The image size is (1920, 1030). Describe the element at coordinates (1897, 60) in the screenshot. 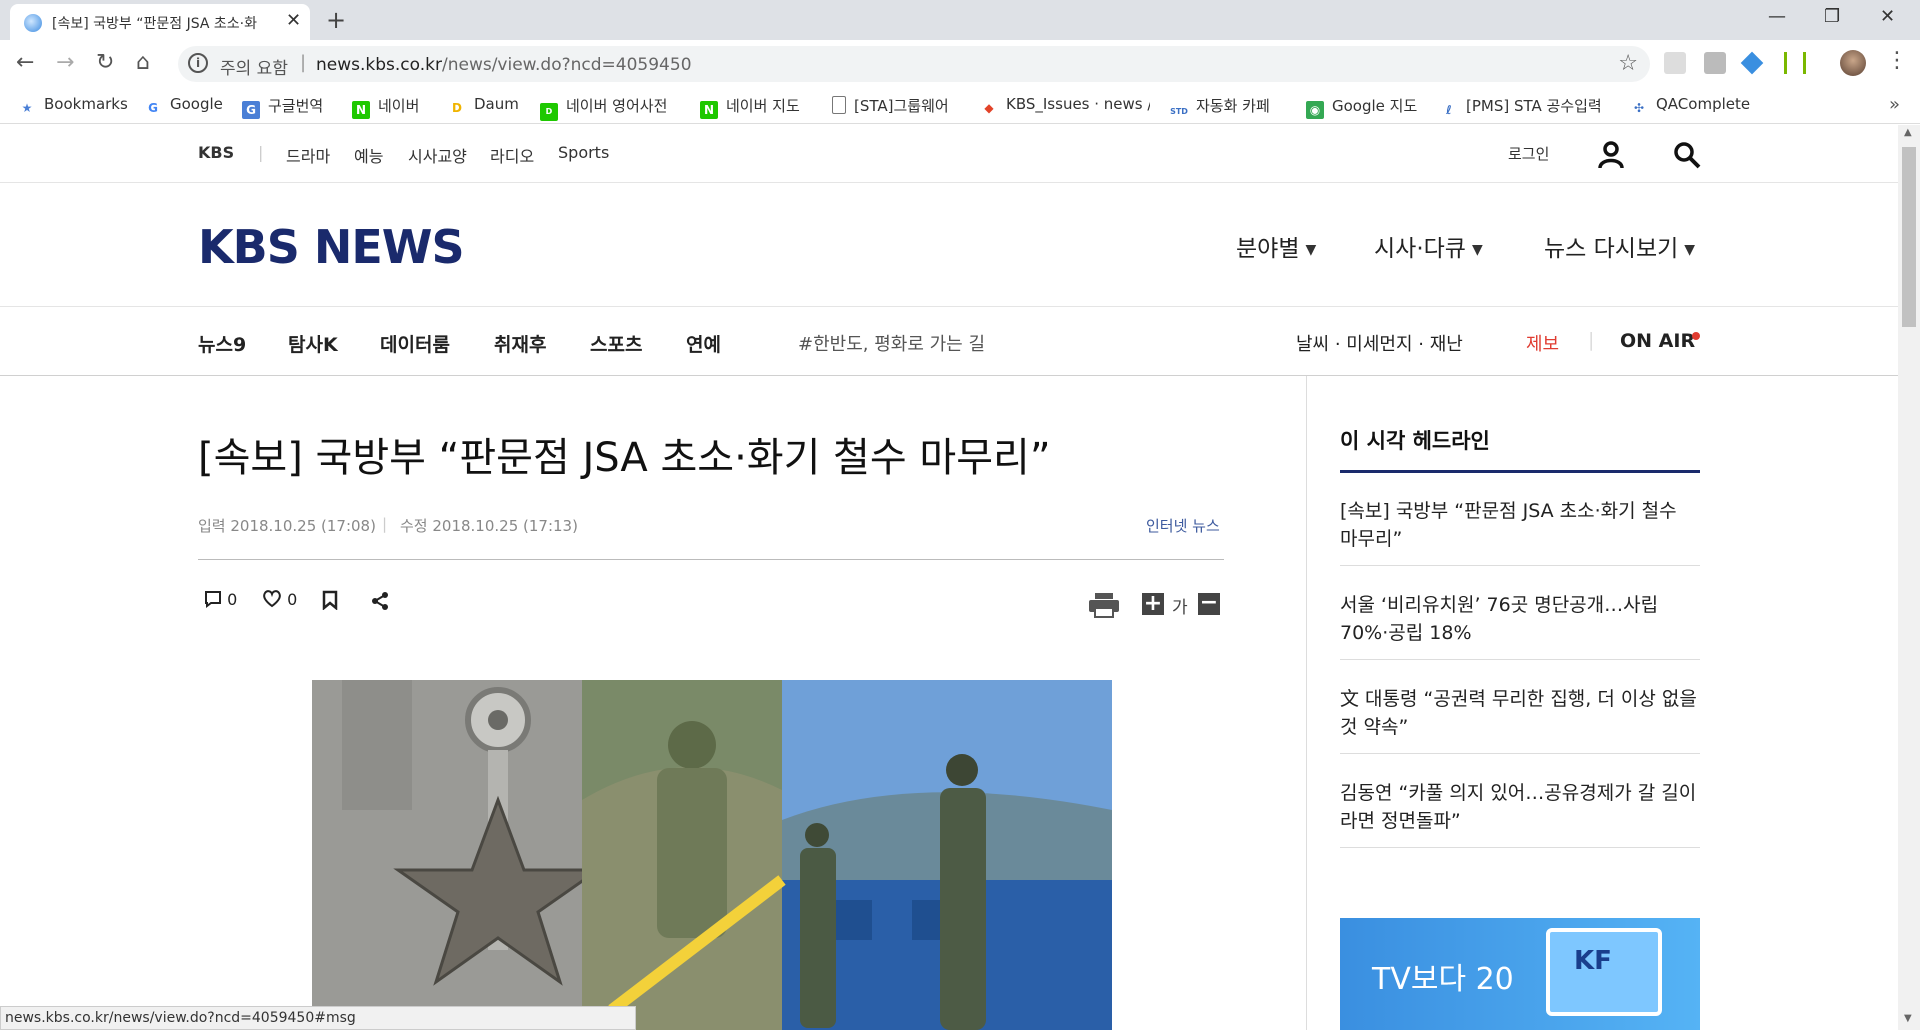

I see `menu-icon: ⋮` at that location.